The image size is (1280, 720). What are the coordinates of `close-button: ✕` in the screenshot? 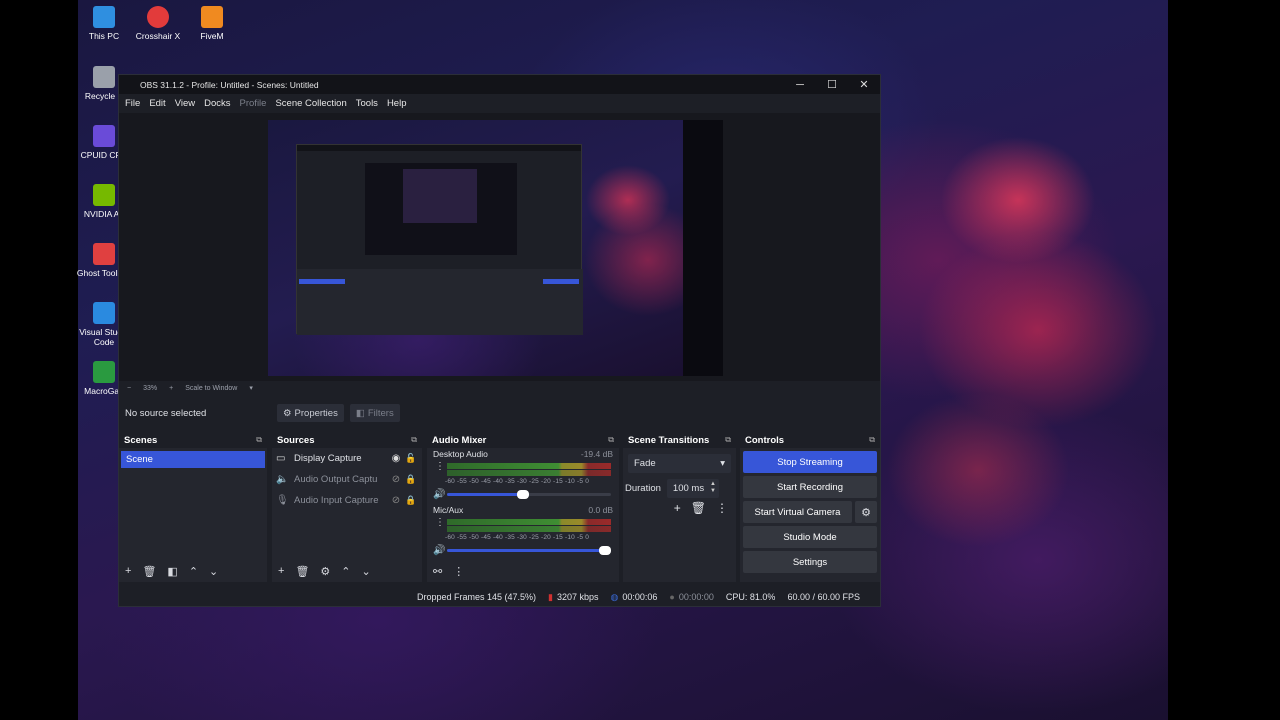 It's located at (864, 84).